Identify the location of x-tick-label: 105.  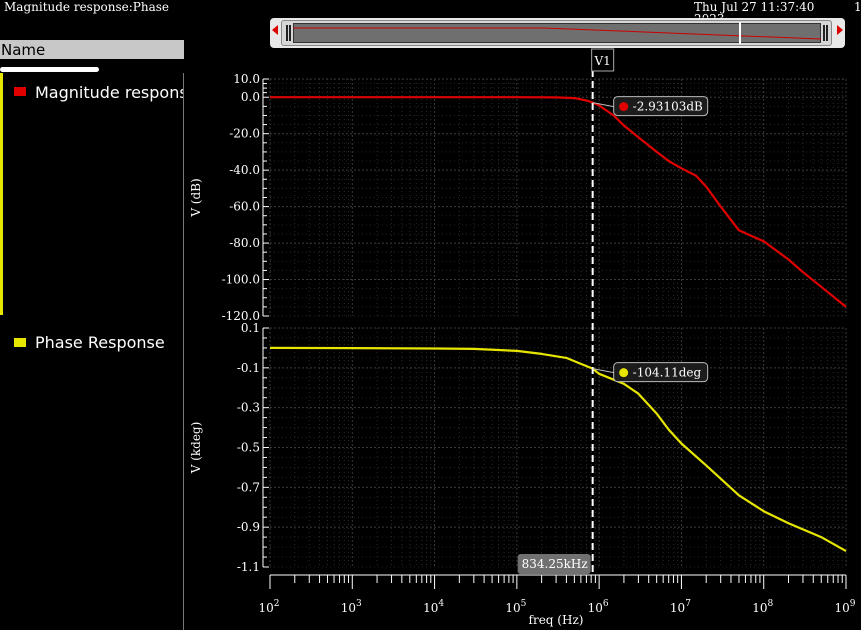
(515, 607).